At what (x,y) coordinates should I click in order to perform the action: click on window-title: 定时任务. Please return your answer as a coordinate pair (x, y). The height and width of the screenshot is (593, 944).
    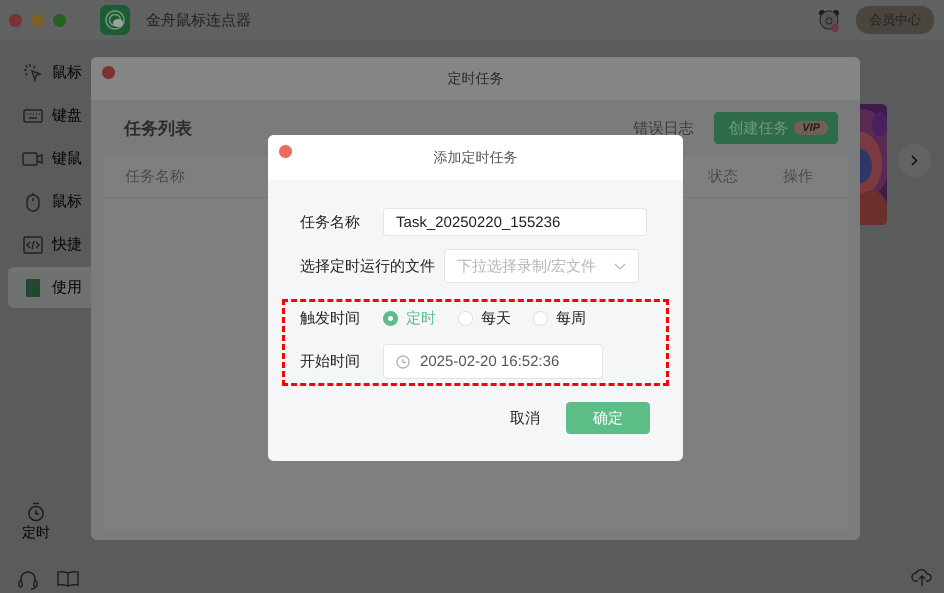
    Looking at the image, I should click on (476, 79).